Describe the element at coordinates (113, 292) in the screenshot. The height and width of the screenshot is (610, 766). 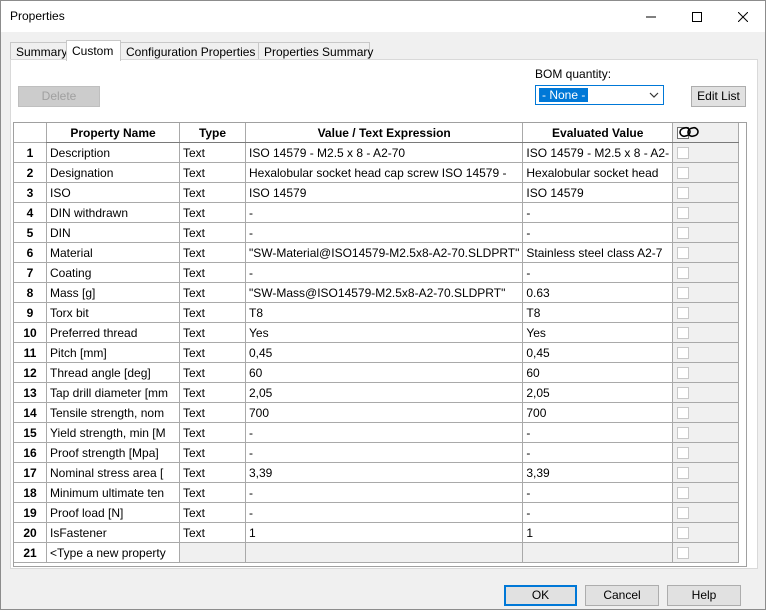
I see `property-name-cell: Mass [g]` at that location.